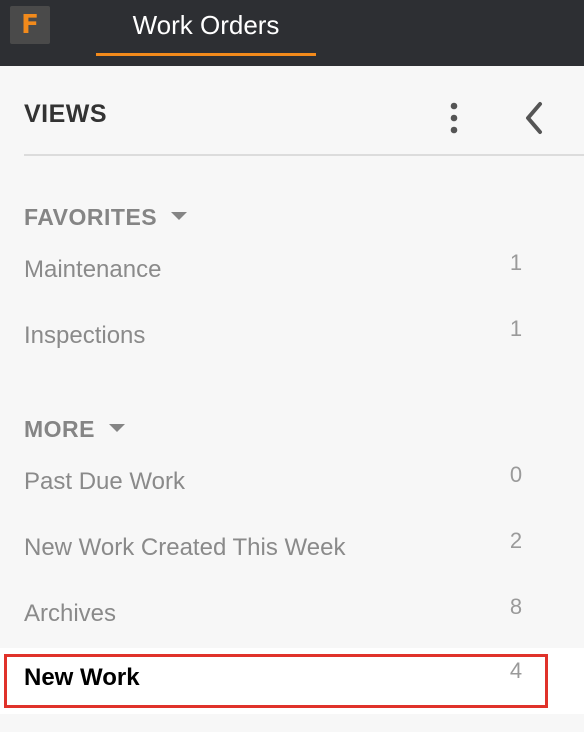  Describe the element at coordinates (292, 339) in the screenshot. I see `list-item: Inspections 1` at that location.